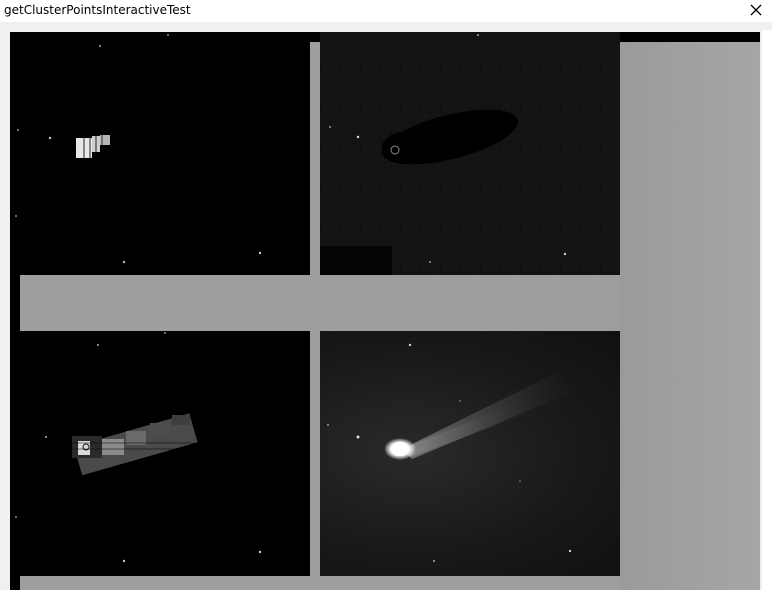  I want to click on close-icon, so click(756, 10).